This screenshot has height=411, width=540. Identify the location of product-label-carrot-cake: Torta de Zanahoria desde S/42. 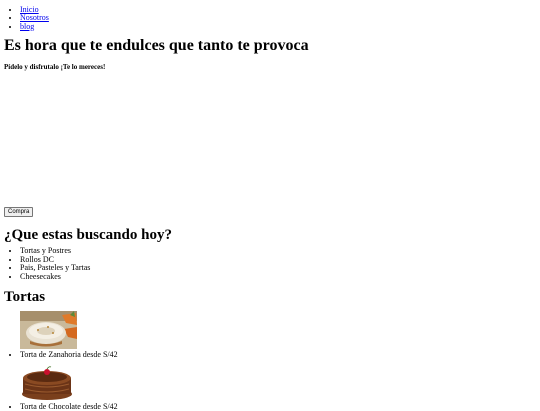
(69, 355).